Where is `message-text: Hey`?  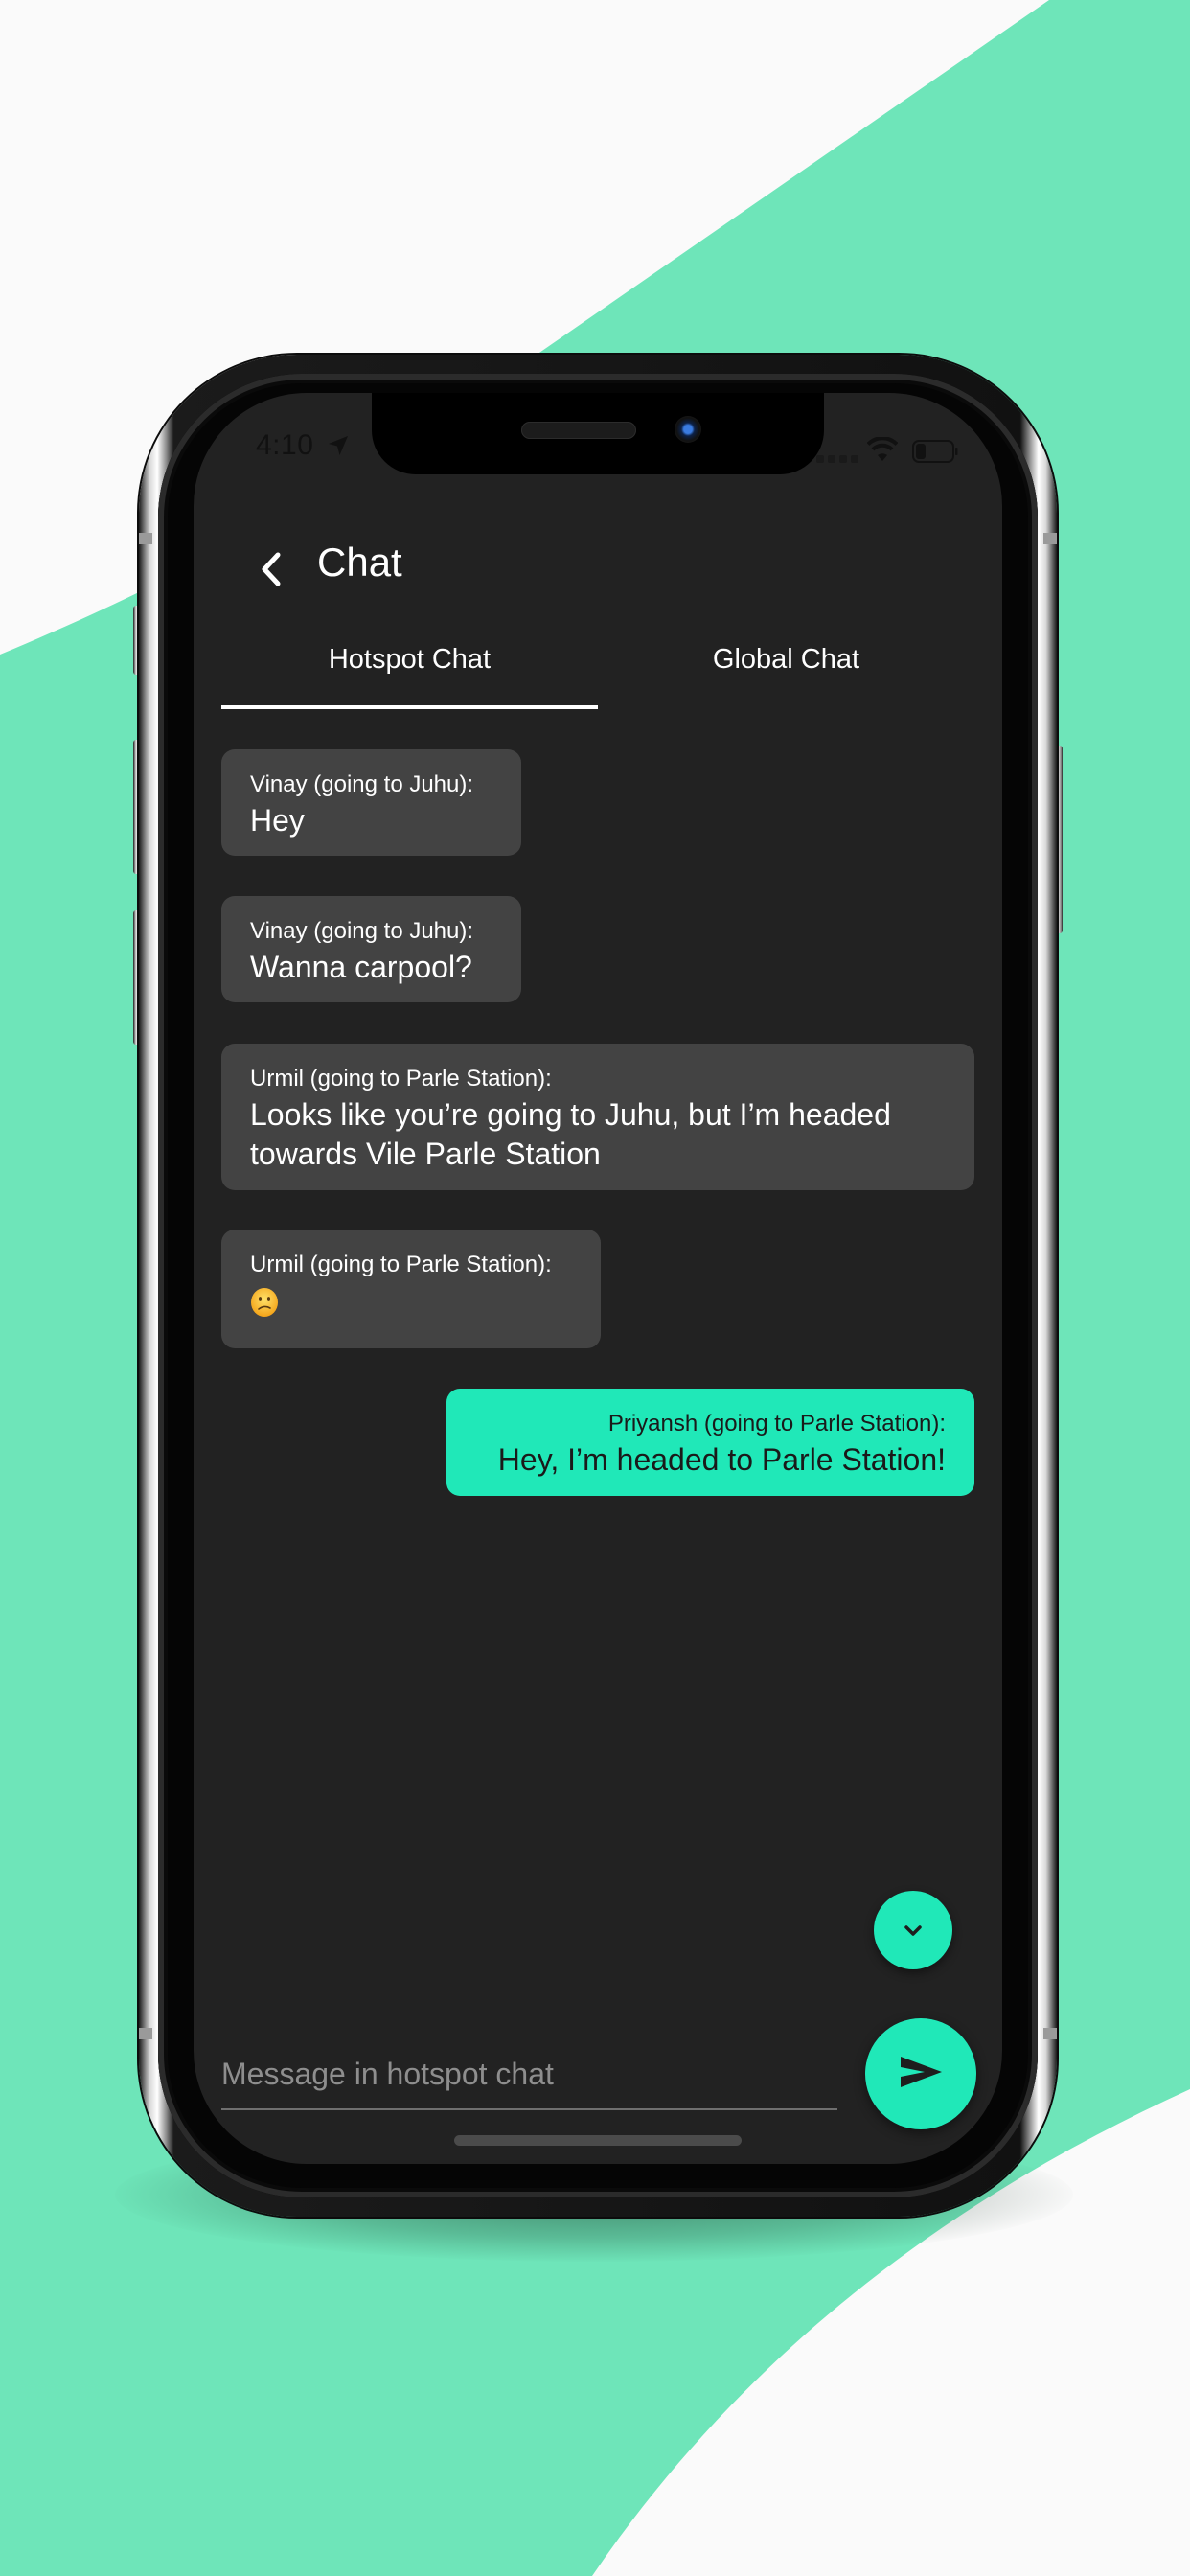 message-text: Hey is located at coordinates (278, 820).